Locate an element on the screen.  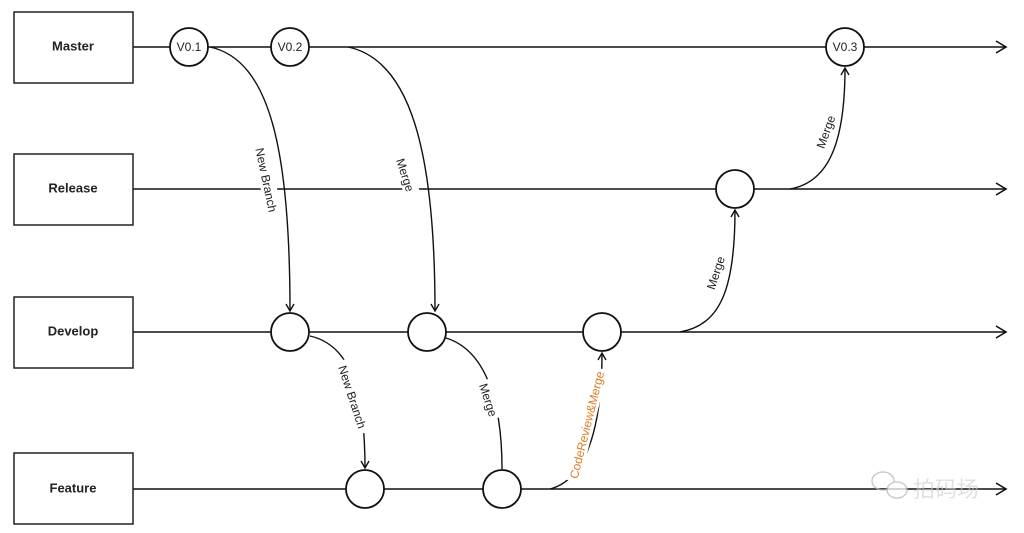
tag-node-v0-2: V0.2 is located at coordinates (290, 47).